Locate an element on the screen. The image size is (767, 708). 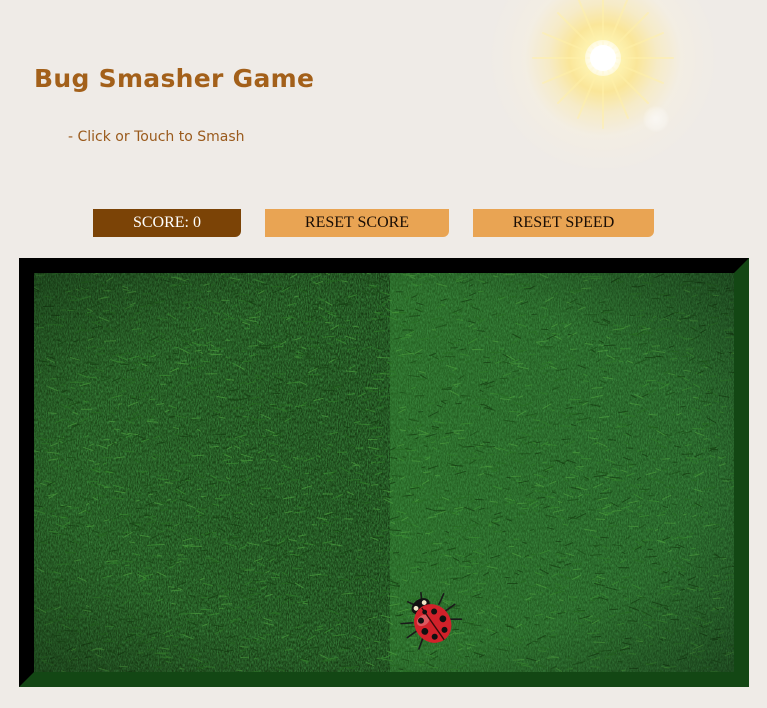
score-display: SCORE: 0 is located at coordinates (167, 223).